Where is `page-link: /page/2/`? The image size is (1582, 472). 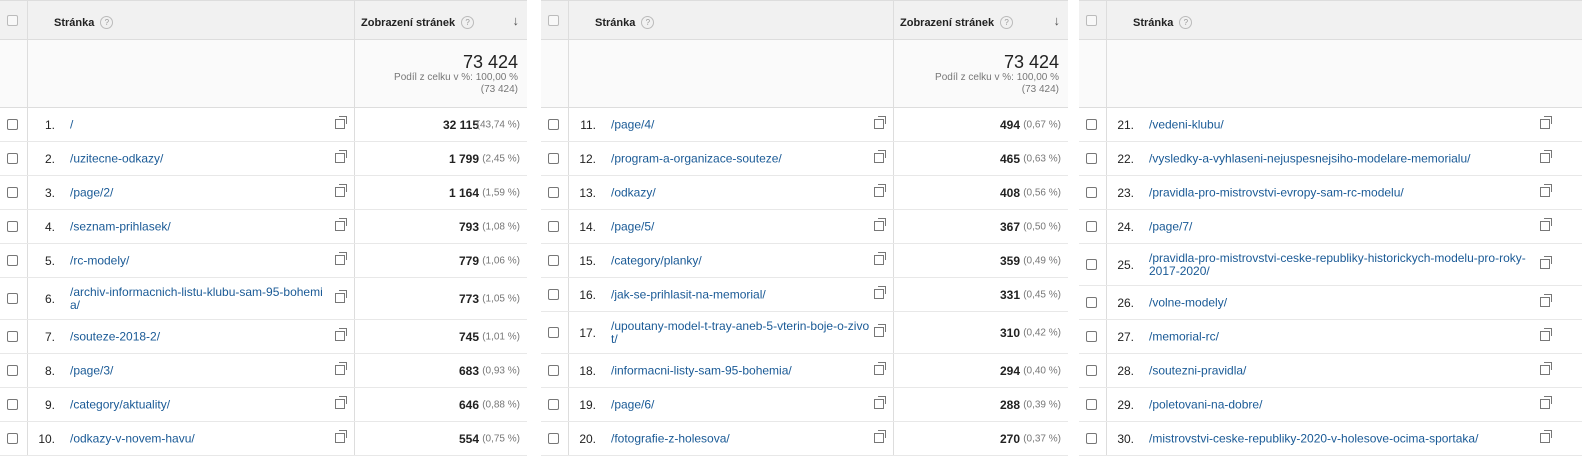 page-link: /page/2/ is located at coordinates (201, 192).